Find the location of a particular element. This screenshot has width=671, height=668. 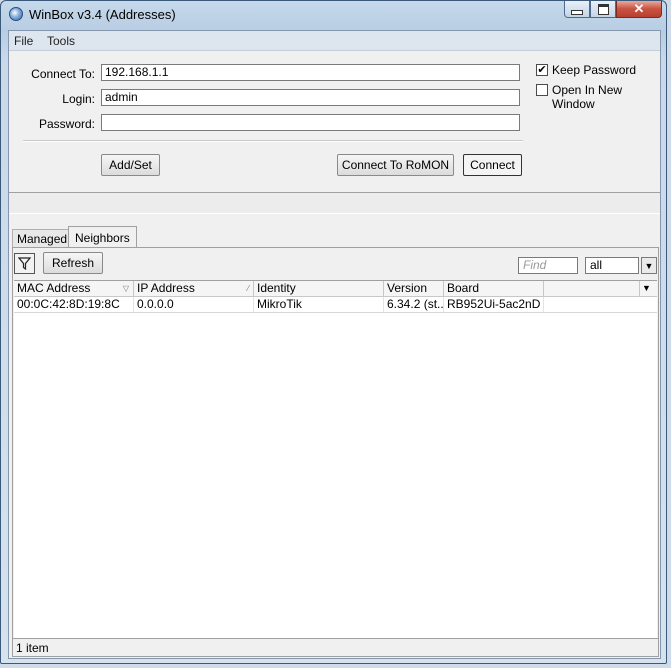

cell-board: RB952Ui-5ac2nD is located at coordinates (494, 304).